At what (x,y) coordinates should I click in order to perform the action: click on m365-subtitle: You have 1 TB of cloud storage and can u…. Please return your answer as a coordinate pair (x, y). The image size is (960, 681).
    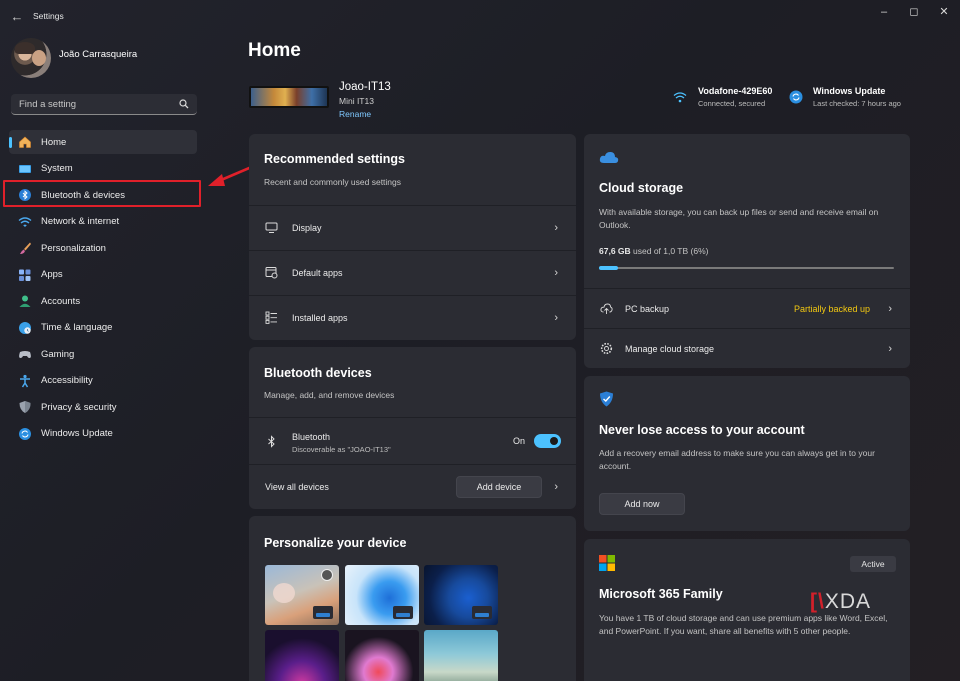
    Looking at the image, I should click on (743, 624).